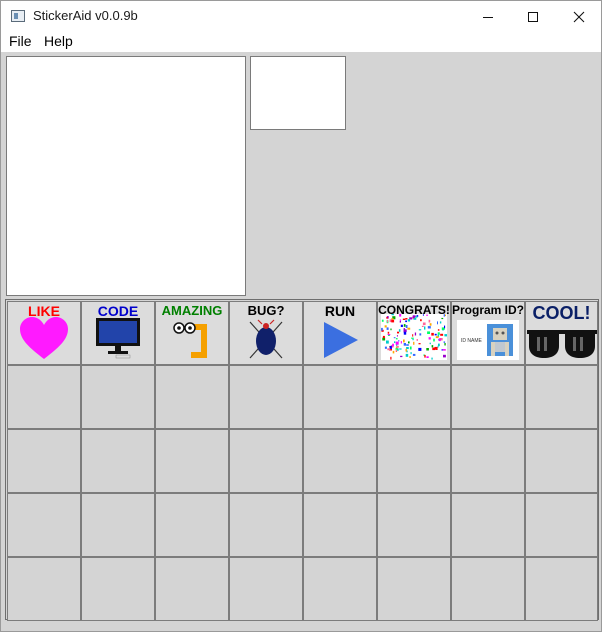 Image resolution: width=602 pixels, height=632 pixels. What do you see at coordinates (340, 311) in the screenshot?
I see `sticker-label: RUN` at bounding box center [340, 311].